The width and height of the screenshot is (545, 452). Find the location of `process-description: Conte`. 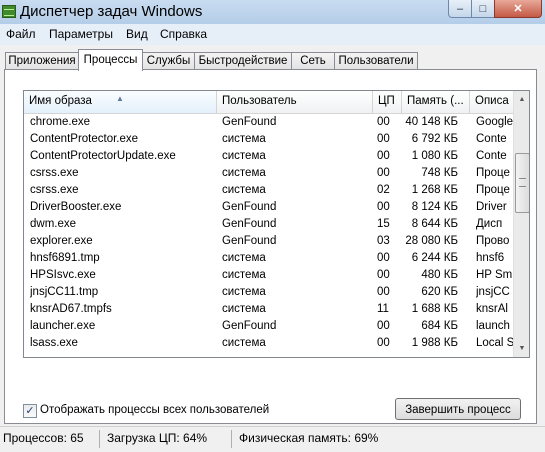

process-description: Conte is located at coordinates (491, 139).